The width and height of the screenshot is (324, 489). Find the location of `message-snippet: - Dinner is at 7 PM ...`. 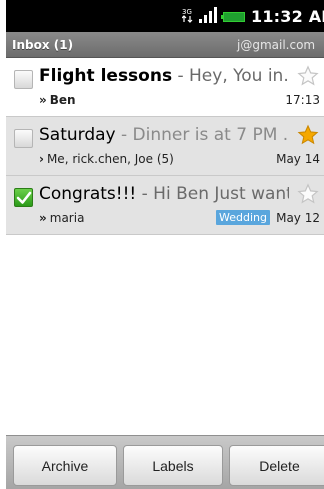

message-snippet: - Dinner is at 7 PM ... is located at coordinates (202, 135).